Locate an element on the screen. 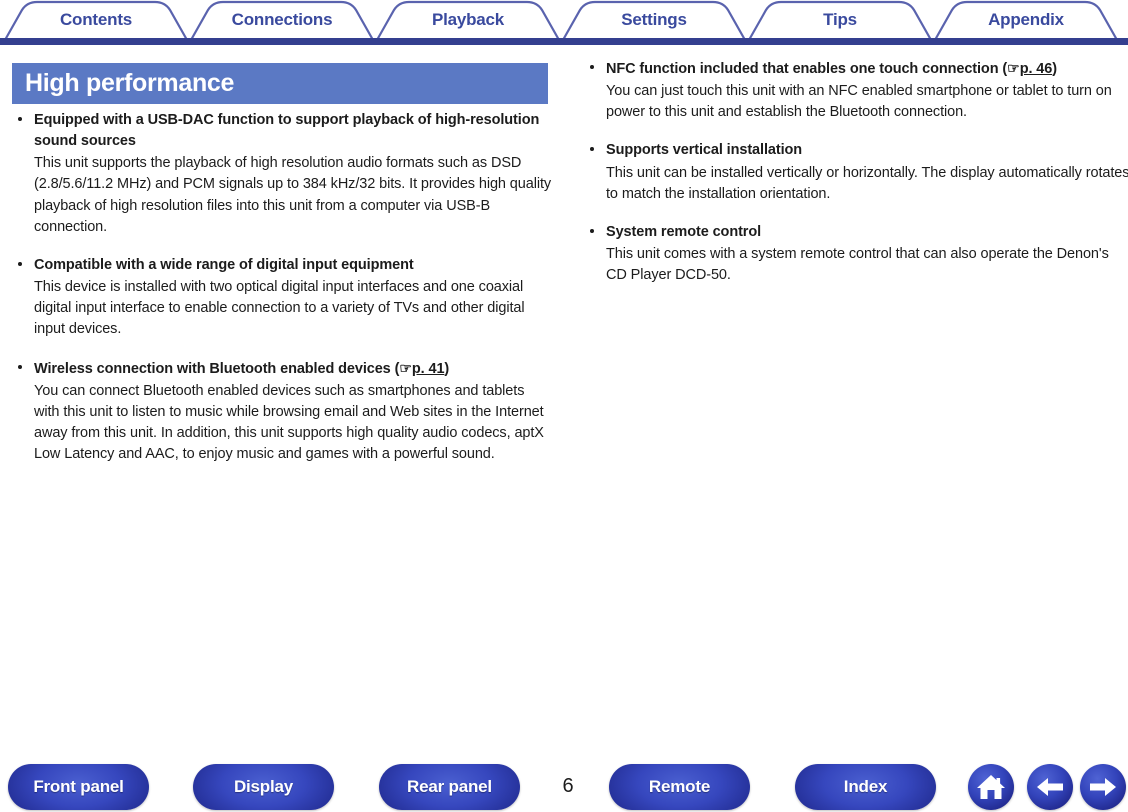 The image size is (1128, 812). page-title: High performance is located at coordinates (130, 83).